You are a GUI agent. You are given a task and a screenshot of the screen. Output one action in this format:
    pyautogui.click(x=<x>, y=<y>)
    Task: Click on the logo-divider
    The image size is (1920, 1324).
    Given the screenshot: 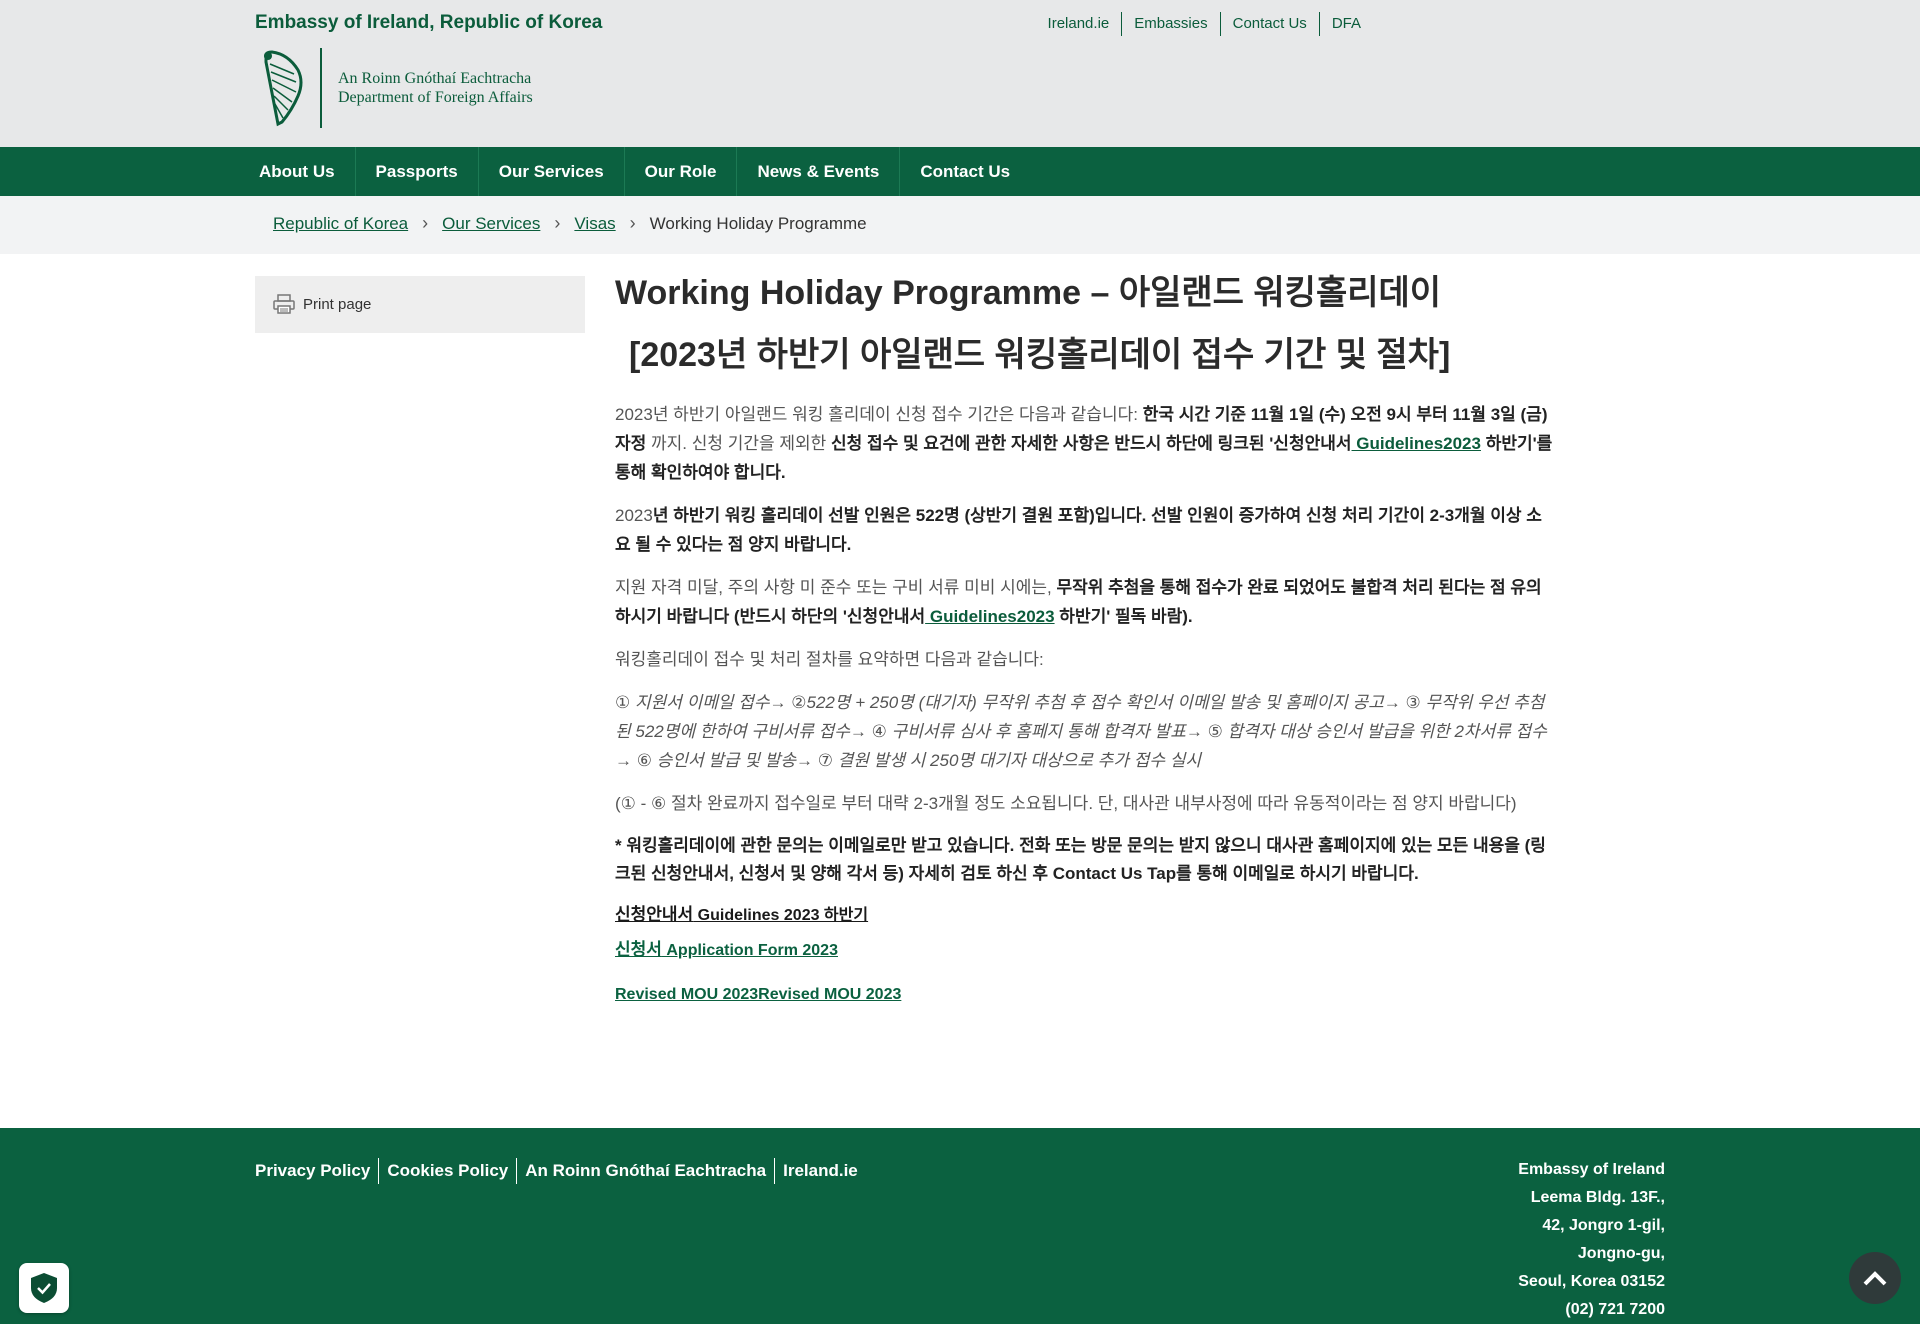 What is the action you would take?
    pyautogui.click(x=321, y=88)
    